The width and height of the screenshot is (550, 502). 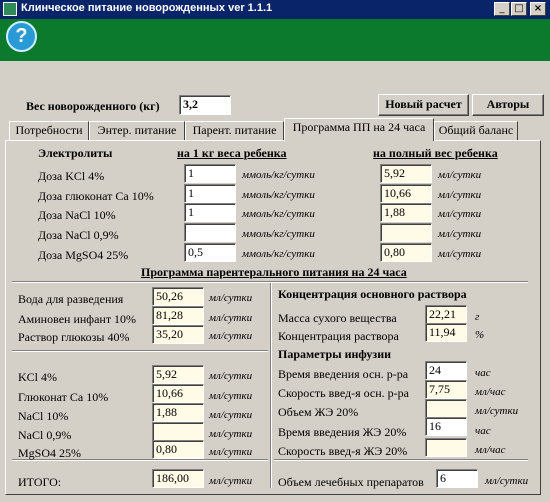 What do you see at coordinates (342, 432) in the screenshot?
I see `lipid-time-label: Время введения ЖЭ 20%` at bounding box center [342, 432].